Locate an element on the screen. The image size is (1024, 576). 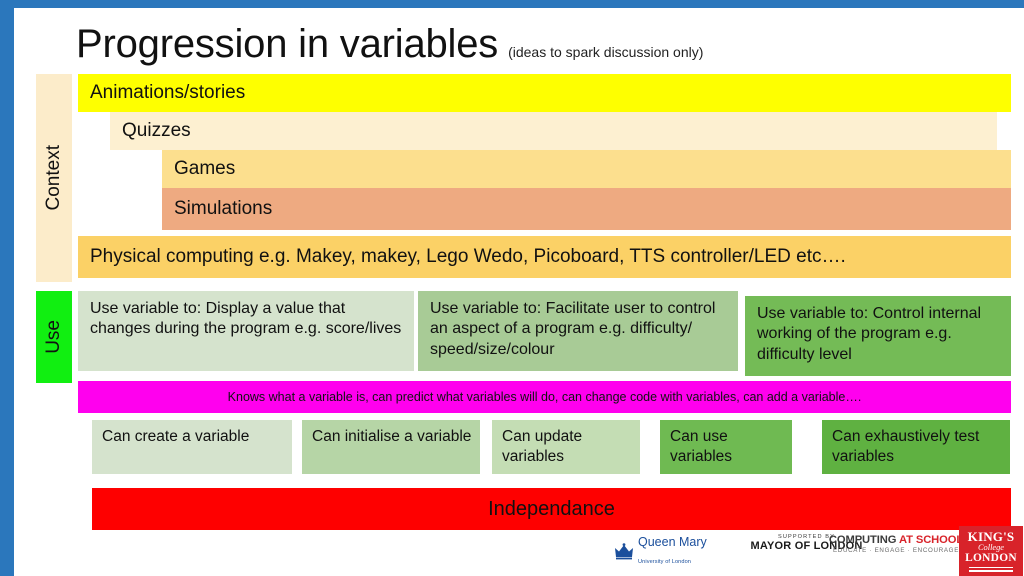
title-main-text: Progression in variables is located at coordinates (287, 44).